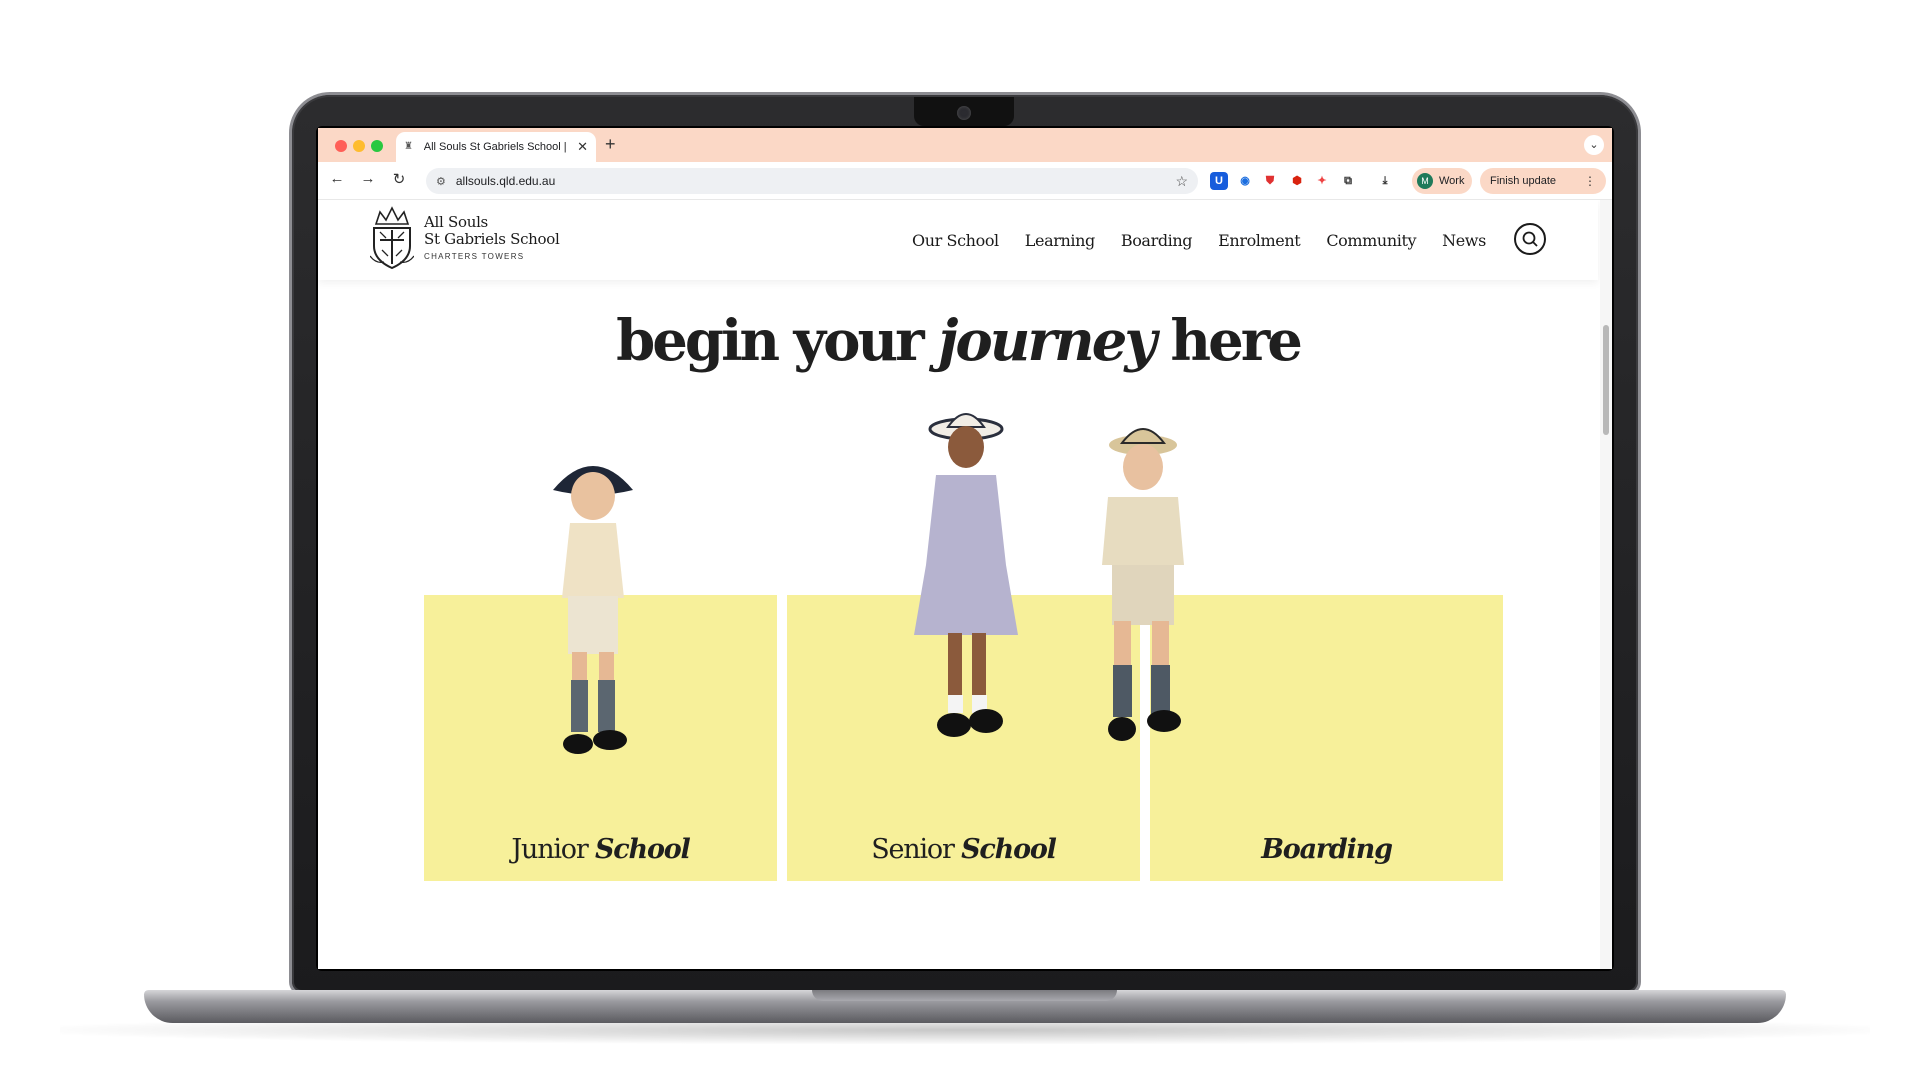  What do you see at coordinates (1606, 584) in the screenshot?
I see `page-scrollbar` at bounding box center [1606, 584].